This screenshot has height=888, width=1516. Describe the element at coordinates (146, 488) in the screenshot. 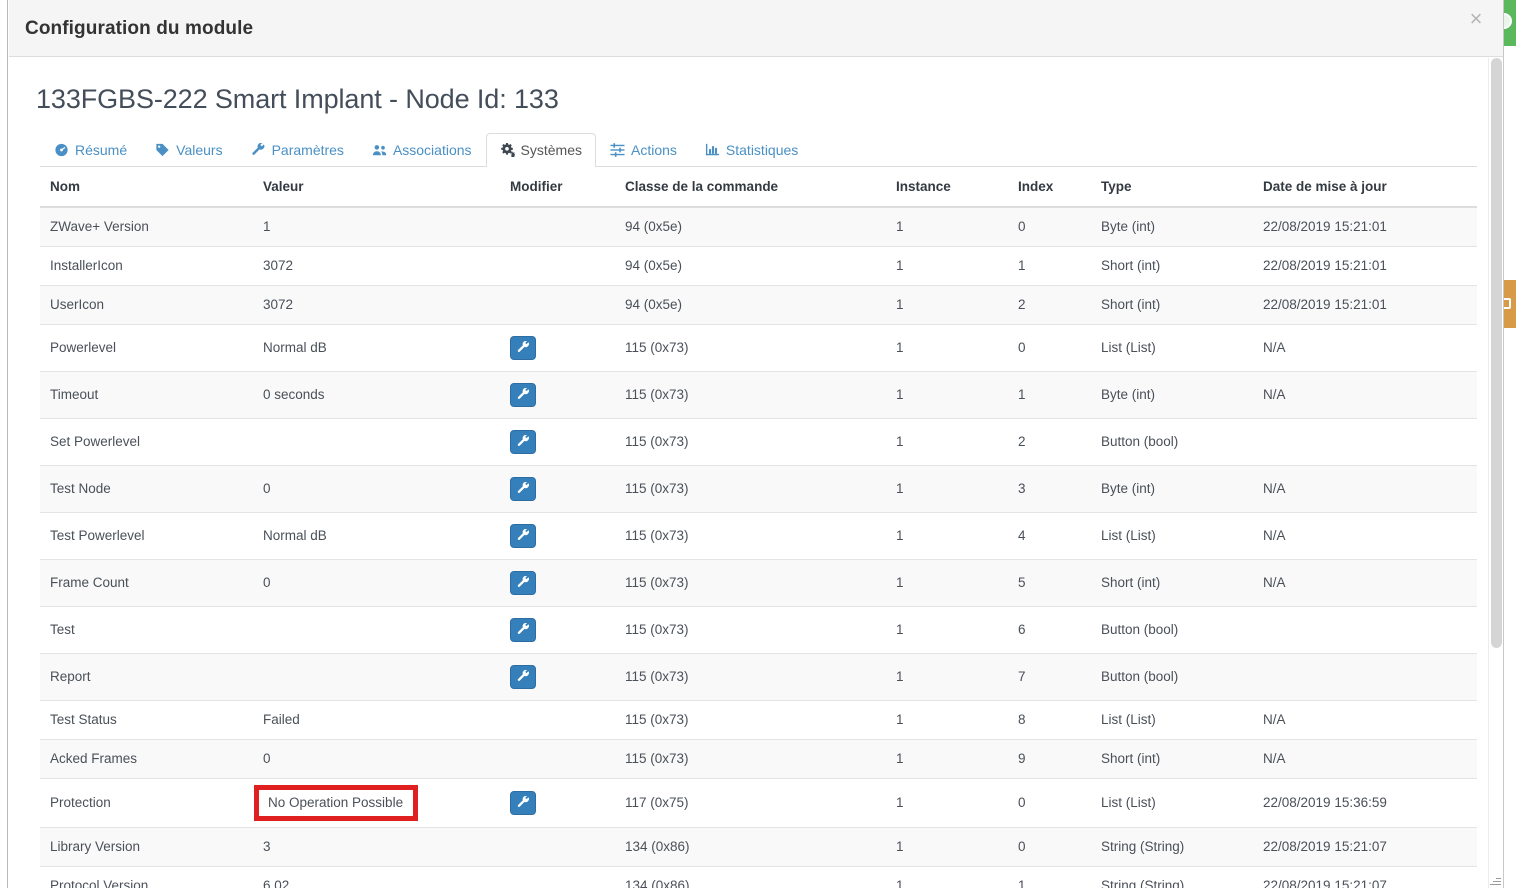

I see `cell-nom: Test Node` at that location.